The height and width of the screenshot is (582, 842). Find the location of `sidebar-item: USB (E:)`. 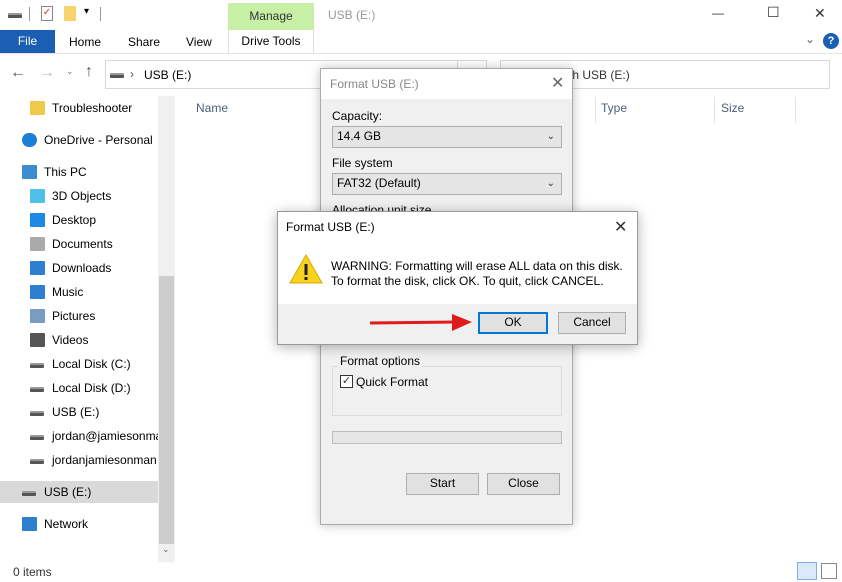

sidebar-item: USB (E:) is located at coordinates (79, 492).